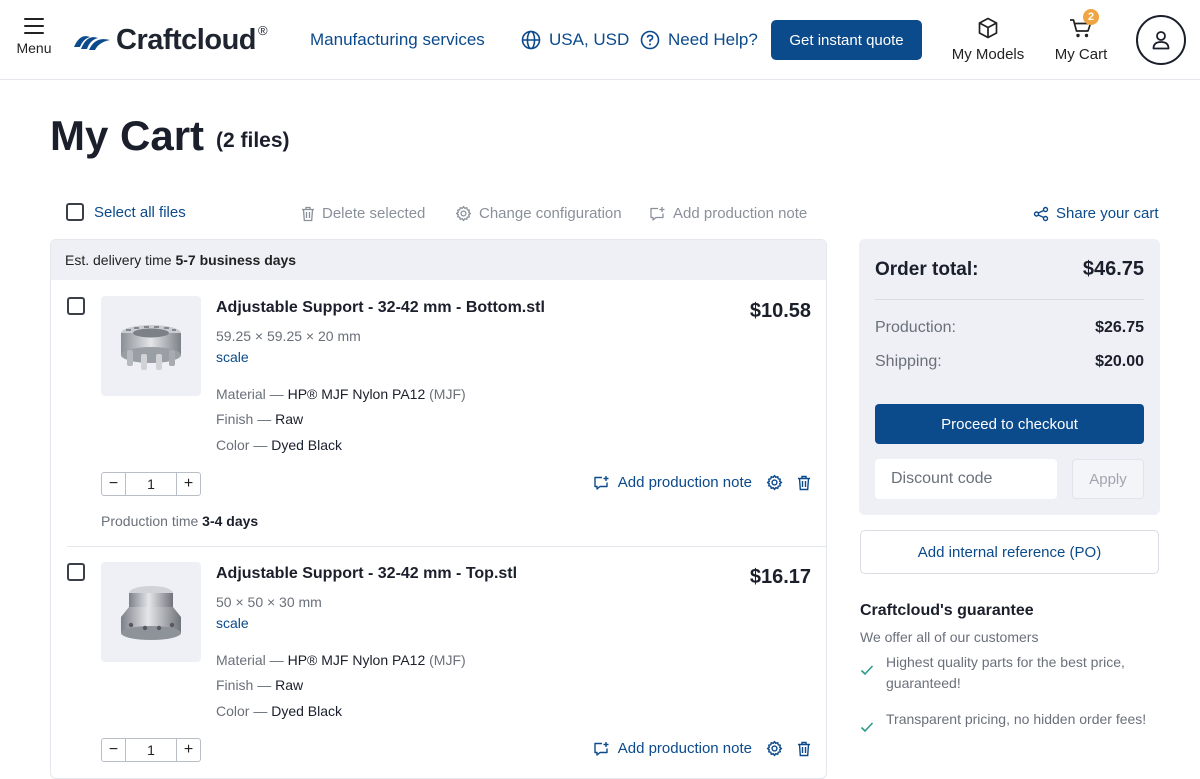  I want to click on delivery-label: Est. delivery time, so click(120, 260).